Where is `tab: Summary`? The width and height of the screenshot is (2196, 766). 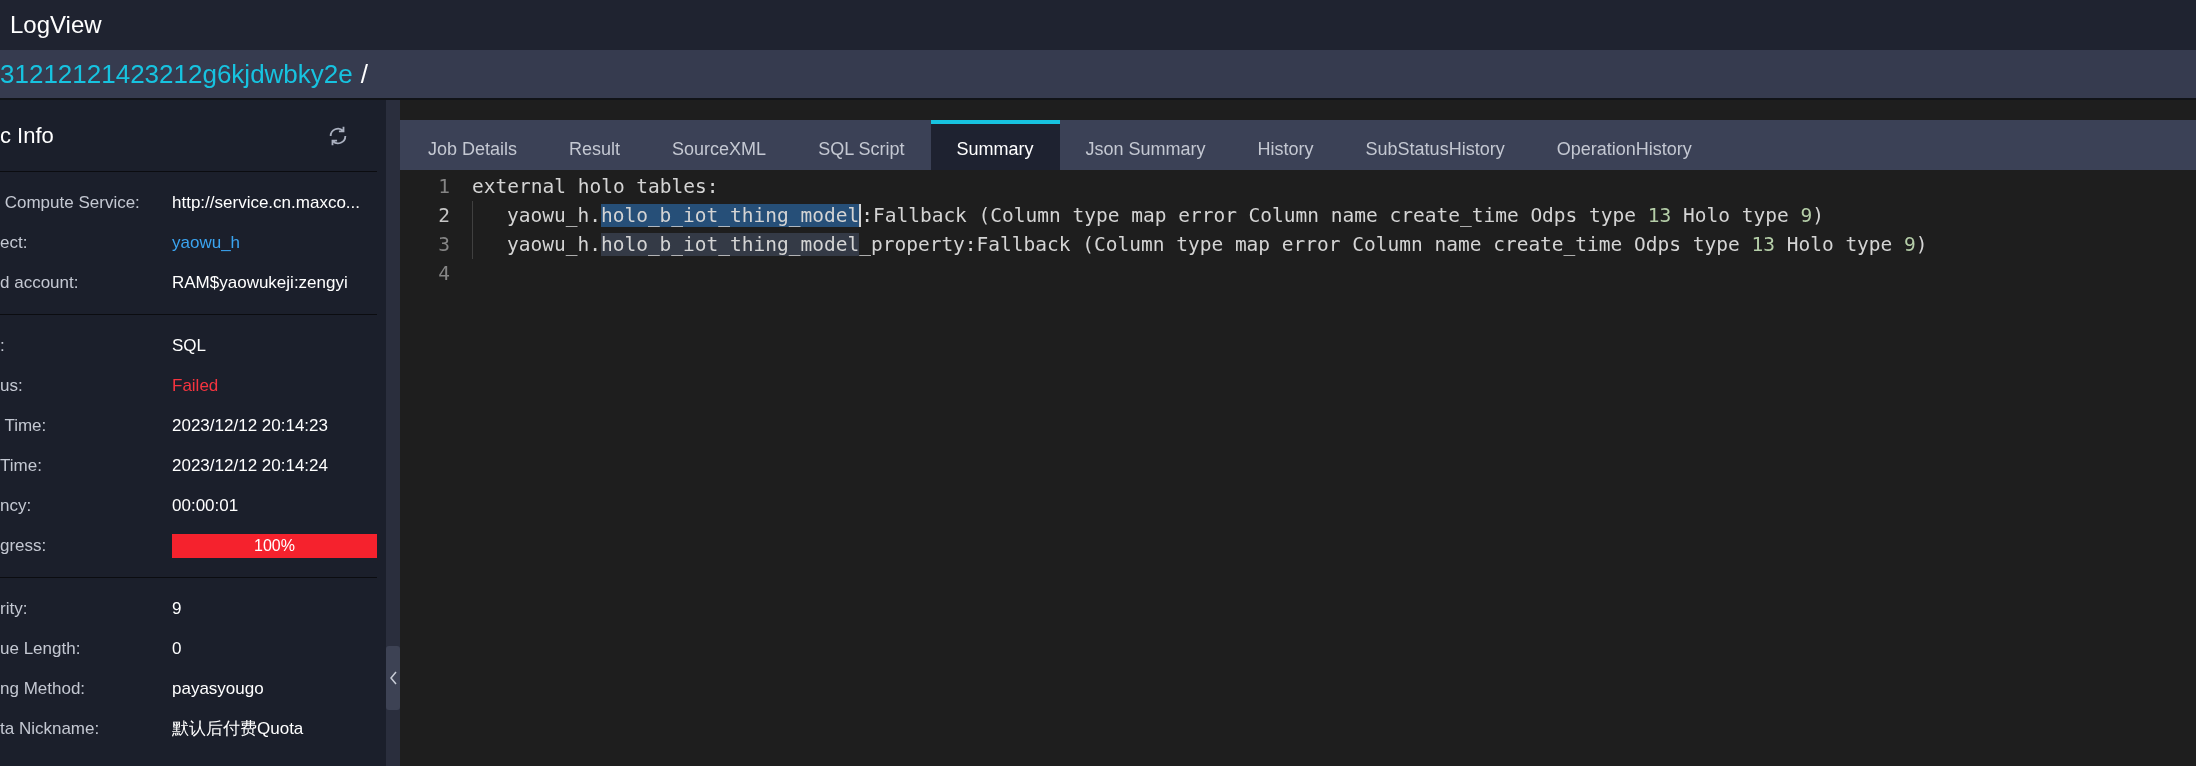
tab: Summary is located at coordinates (995, 145).